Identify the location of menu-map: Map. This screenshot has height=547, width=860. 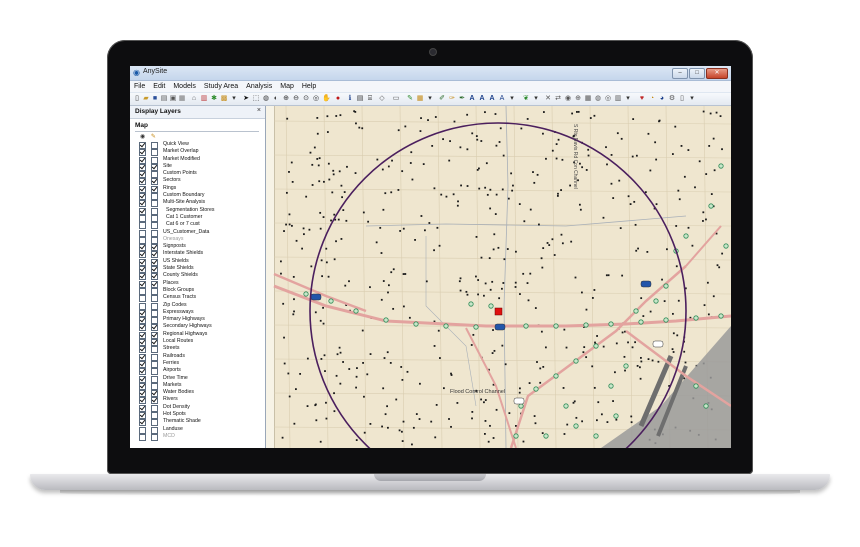
(287, 86).